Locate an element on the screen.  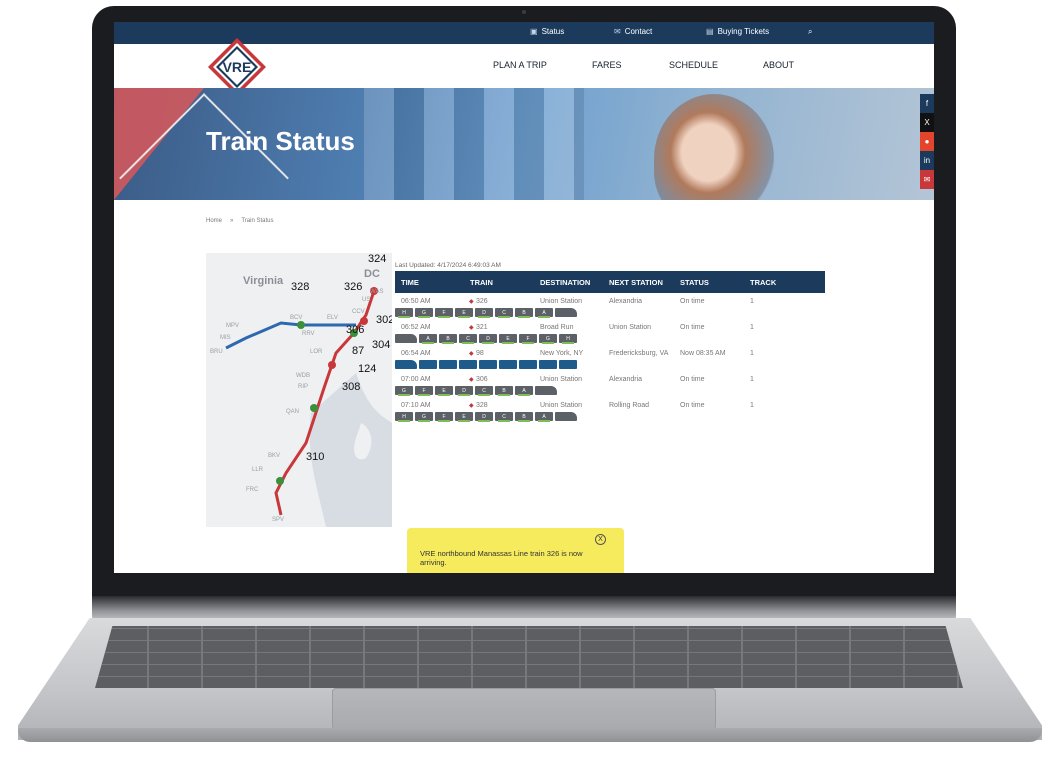
search-button: ⌕ is located at coordinates (810, 32).